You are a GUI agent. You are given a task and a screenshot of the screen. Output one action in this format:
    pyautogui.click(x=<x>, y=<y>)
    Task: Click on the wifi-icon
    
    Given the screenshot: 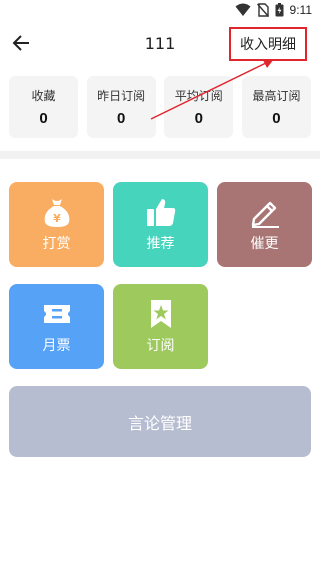 What is the action you would take?
    pyautogui.click(x=243, y=9)
    